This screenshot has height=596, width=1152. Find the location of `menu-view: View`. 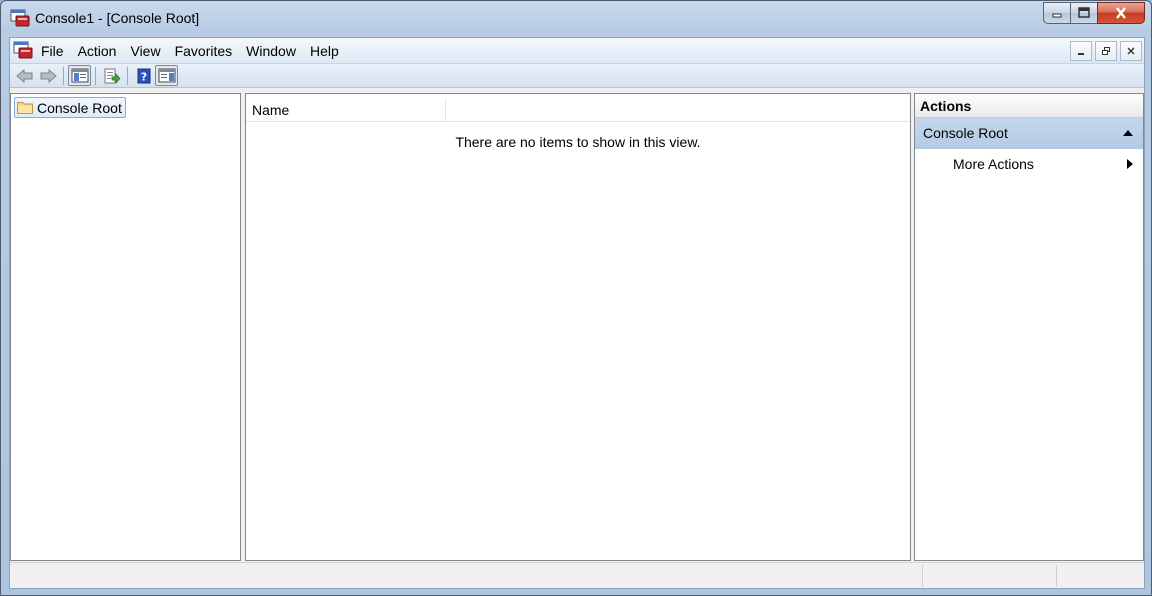

menu-view: View is located at coordinates (145, 51).